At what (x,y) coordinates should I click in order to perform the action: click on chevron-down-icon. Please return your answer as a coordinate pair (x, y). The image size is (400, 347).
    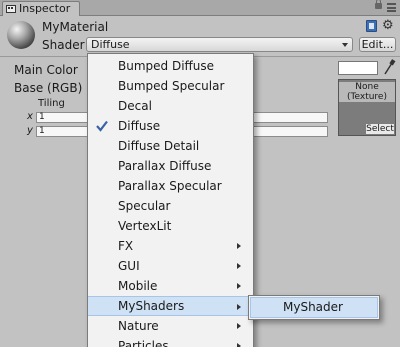
    Looking at the image, I should click on (345, 45).